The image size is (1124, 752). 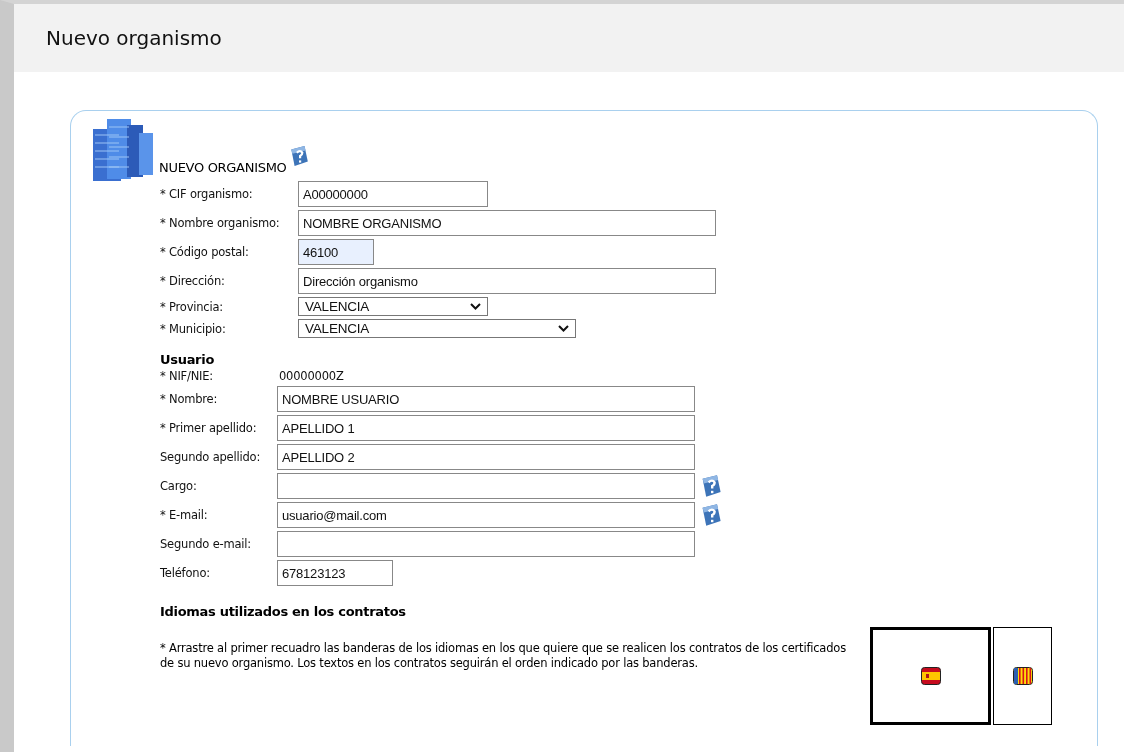 I want to click on section-heading: Usuario, so click(x=188, y=359).